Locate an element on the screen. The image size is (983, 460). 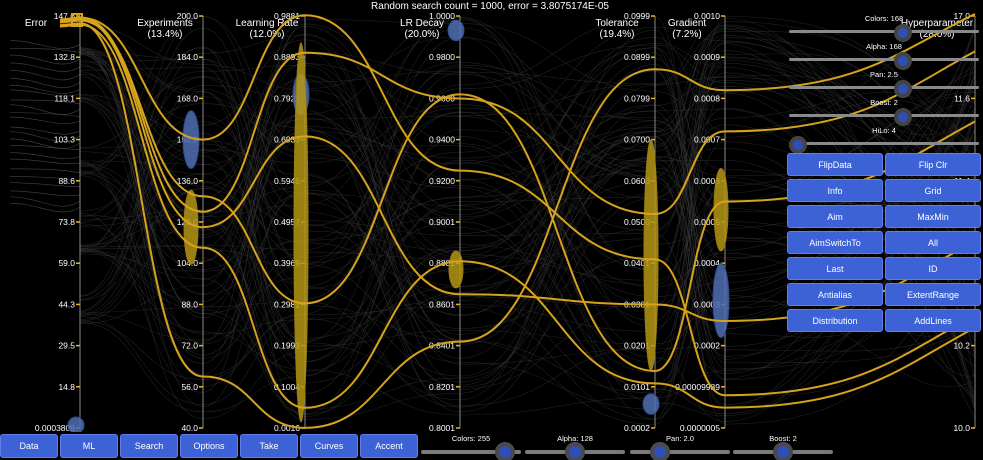
tick-label: 0.9200 is located at coordinates (442, 181).